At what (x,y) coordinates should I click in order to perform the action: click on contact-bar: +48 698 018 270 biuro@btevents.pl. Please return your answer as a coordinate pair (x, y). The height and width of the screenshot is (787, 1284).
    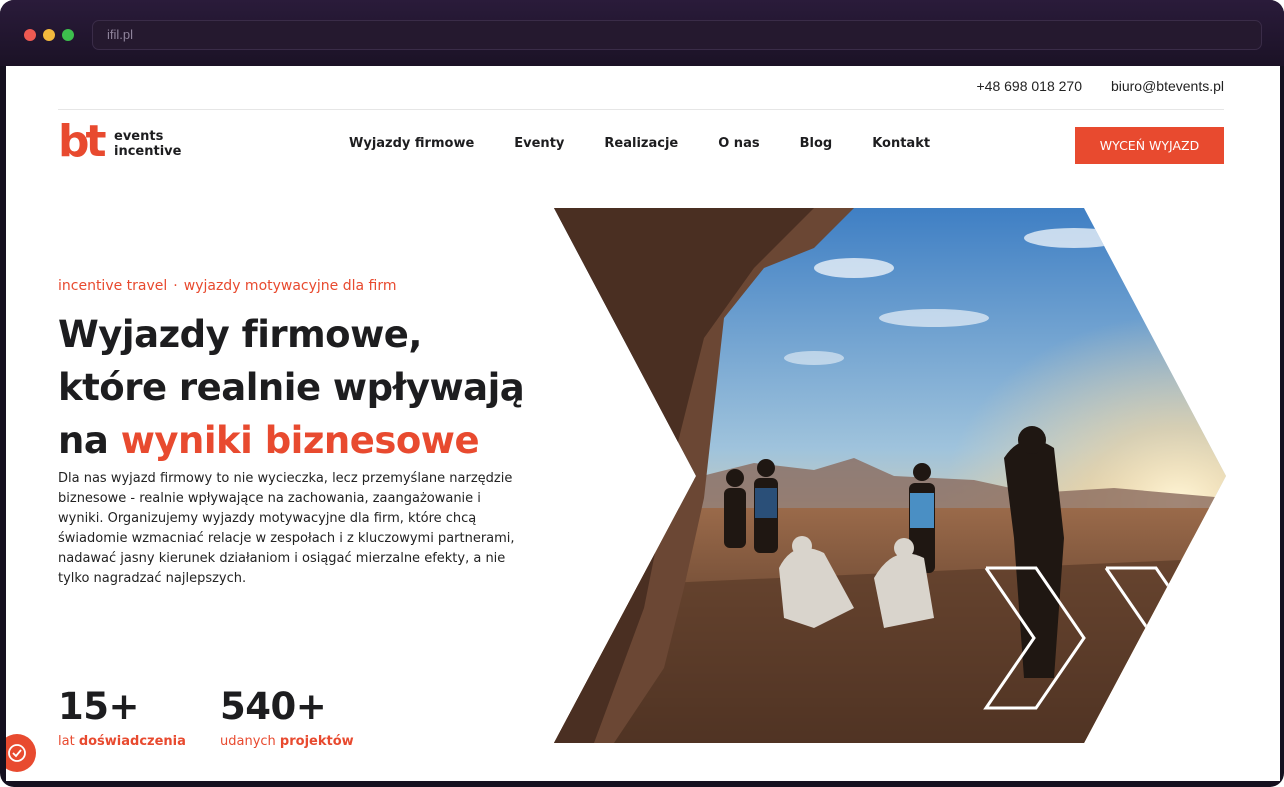
    Looking at the image, I should click on (641, 88).